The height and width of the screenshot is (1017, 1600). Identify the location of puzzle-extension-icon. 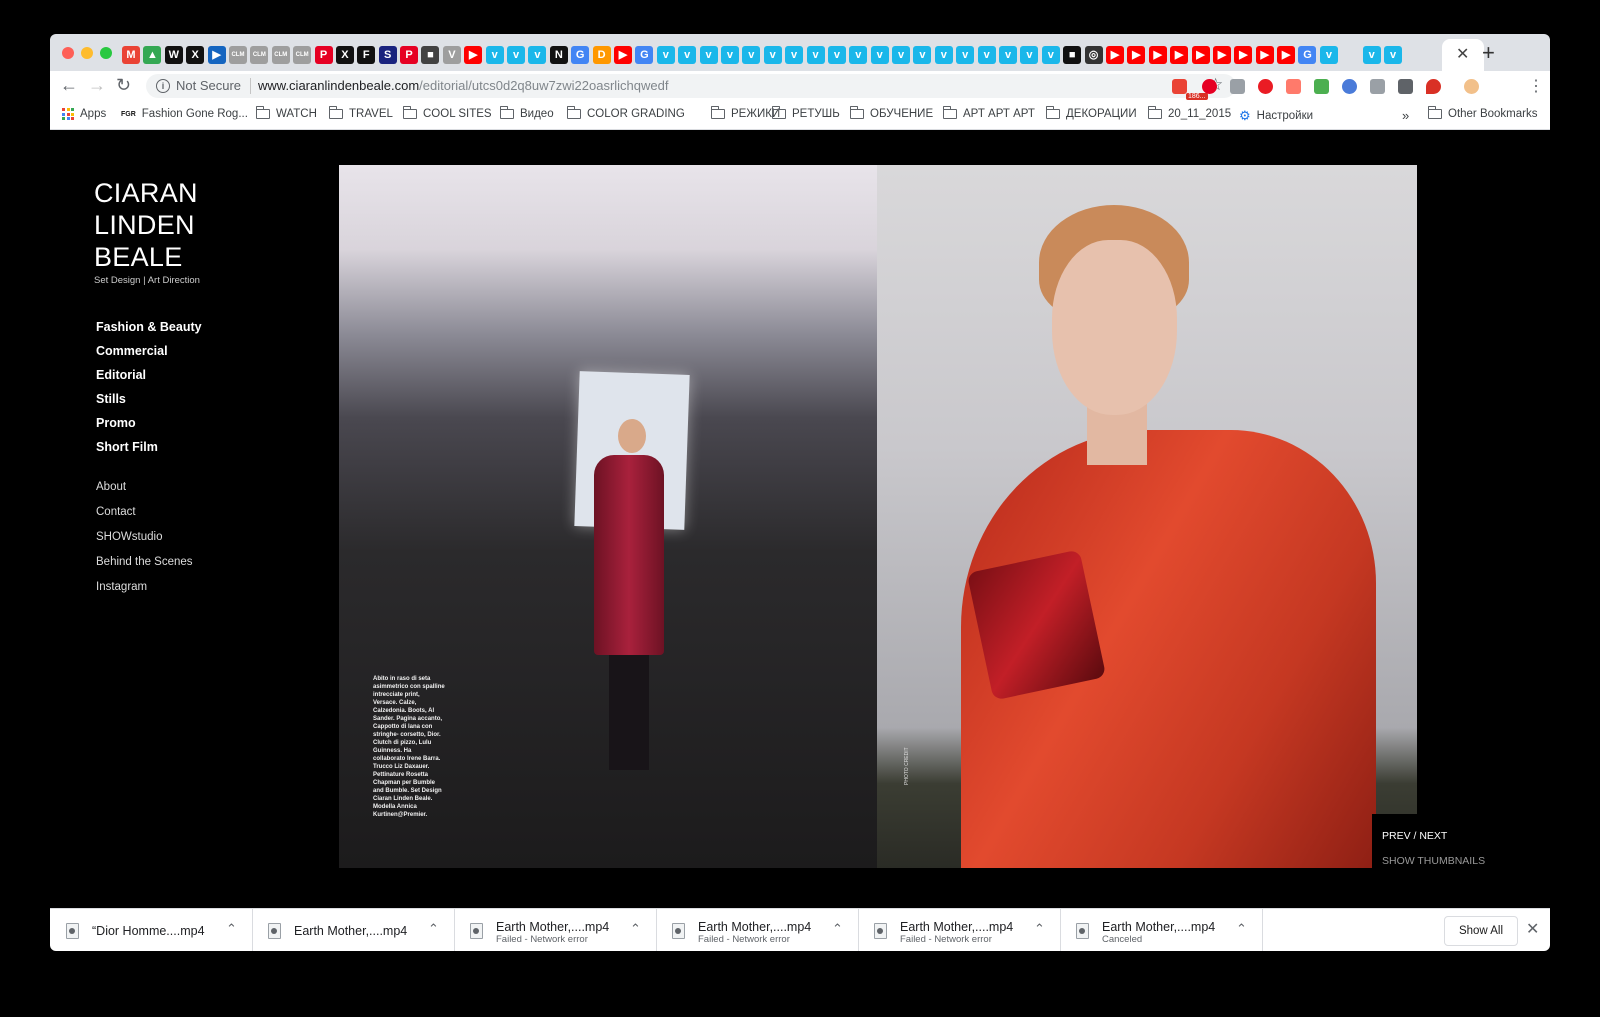
(1321, 86).